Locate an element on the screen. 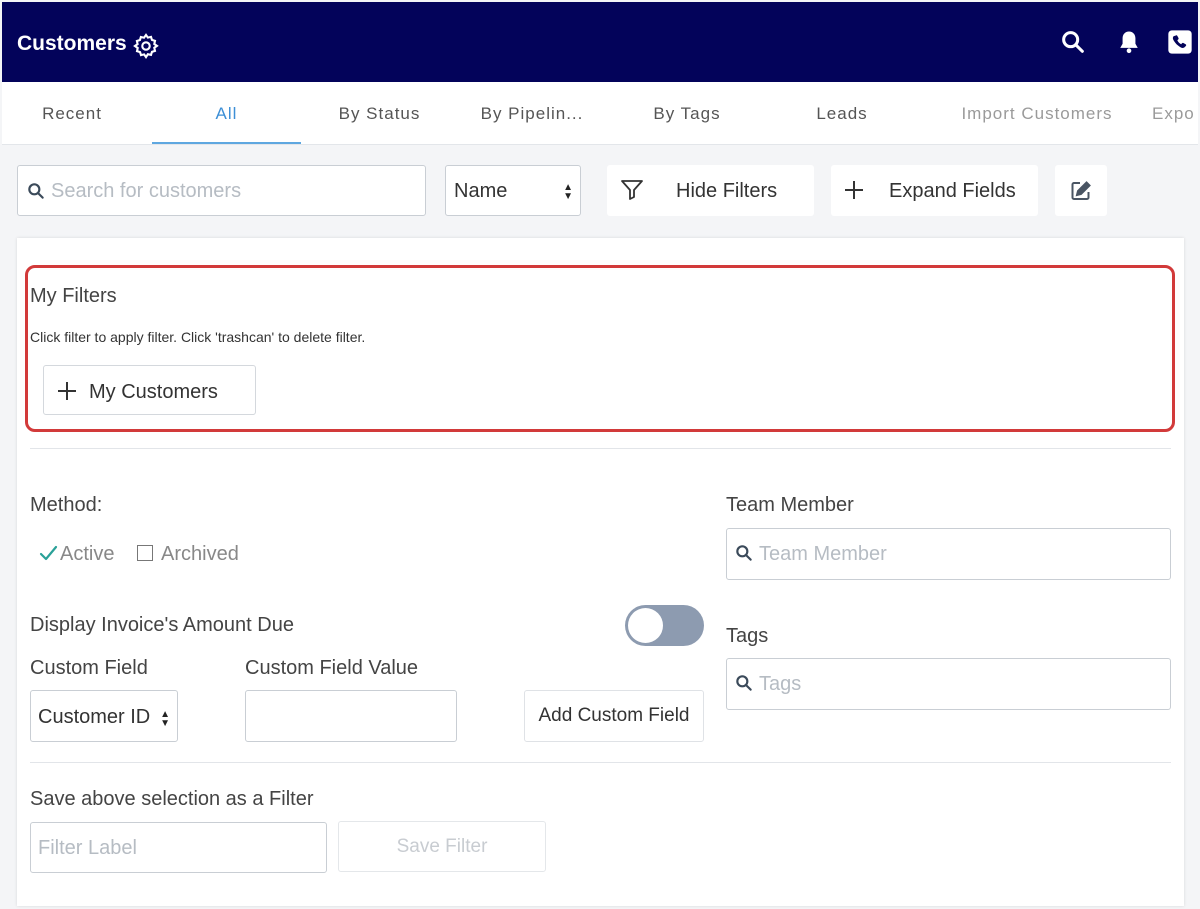  saved-filter-my-customers: My Customers is located at coordinates (149, 390).